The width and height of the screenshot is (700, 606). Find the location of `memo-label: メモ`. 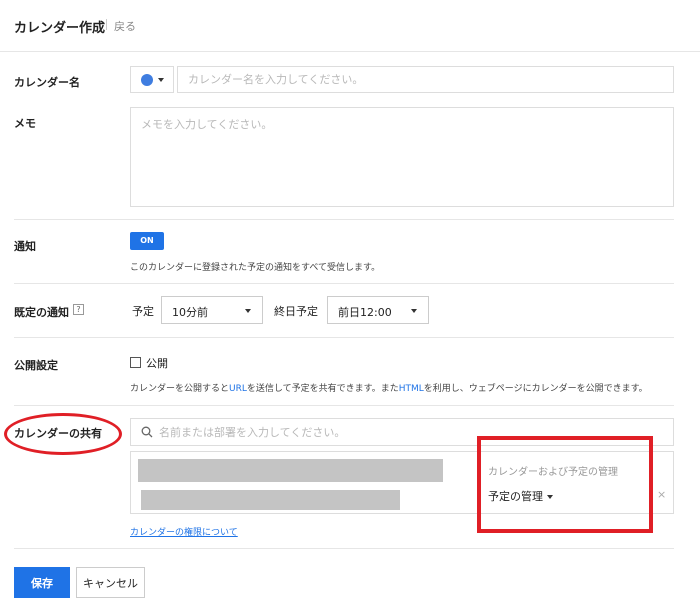

memo-label: メモ is located at coordinates (25, 123).